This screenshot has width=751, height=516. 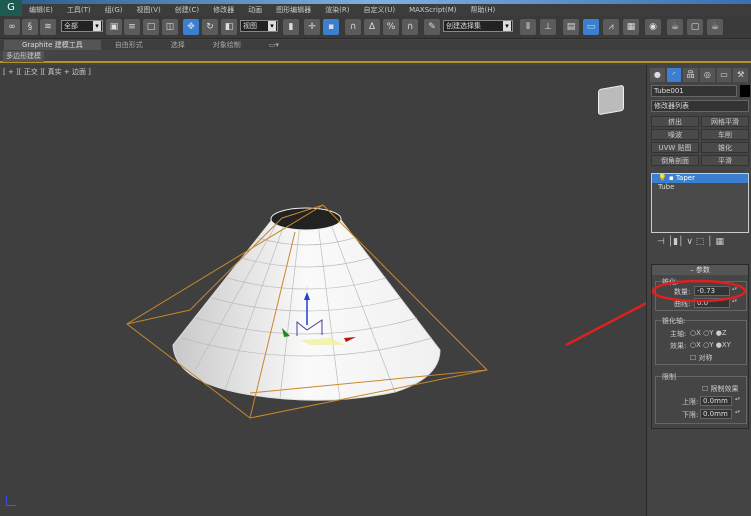 What do you see at coordinates (720, 389) in the screenshot?
I see `limit-effect-checkbox: ☐ 限制效果` at bounding box center [720, 389].